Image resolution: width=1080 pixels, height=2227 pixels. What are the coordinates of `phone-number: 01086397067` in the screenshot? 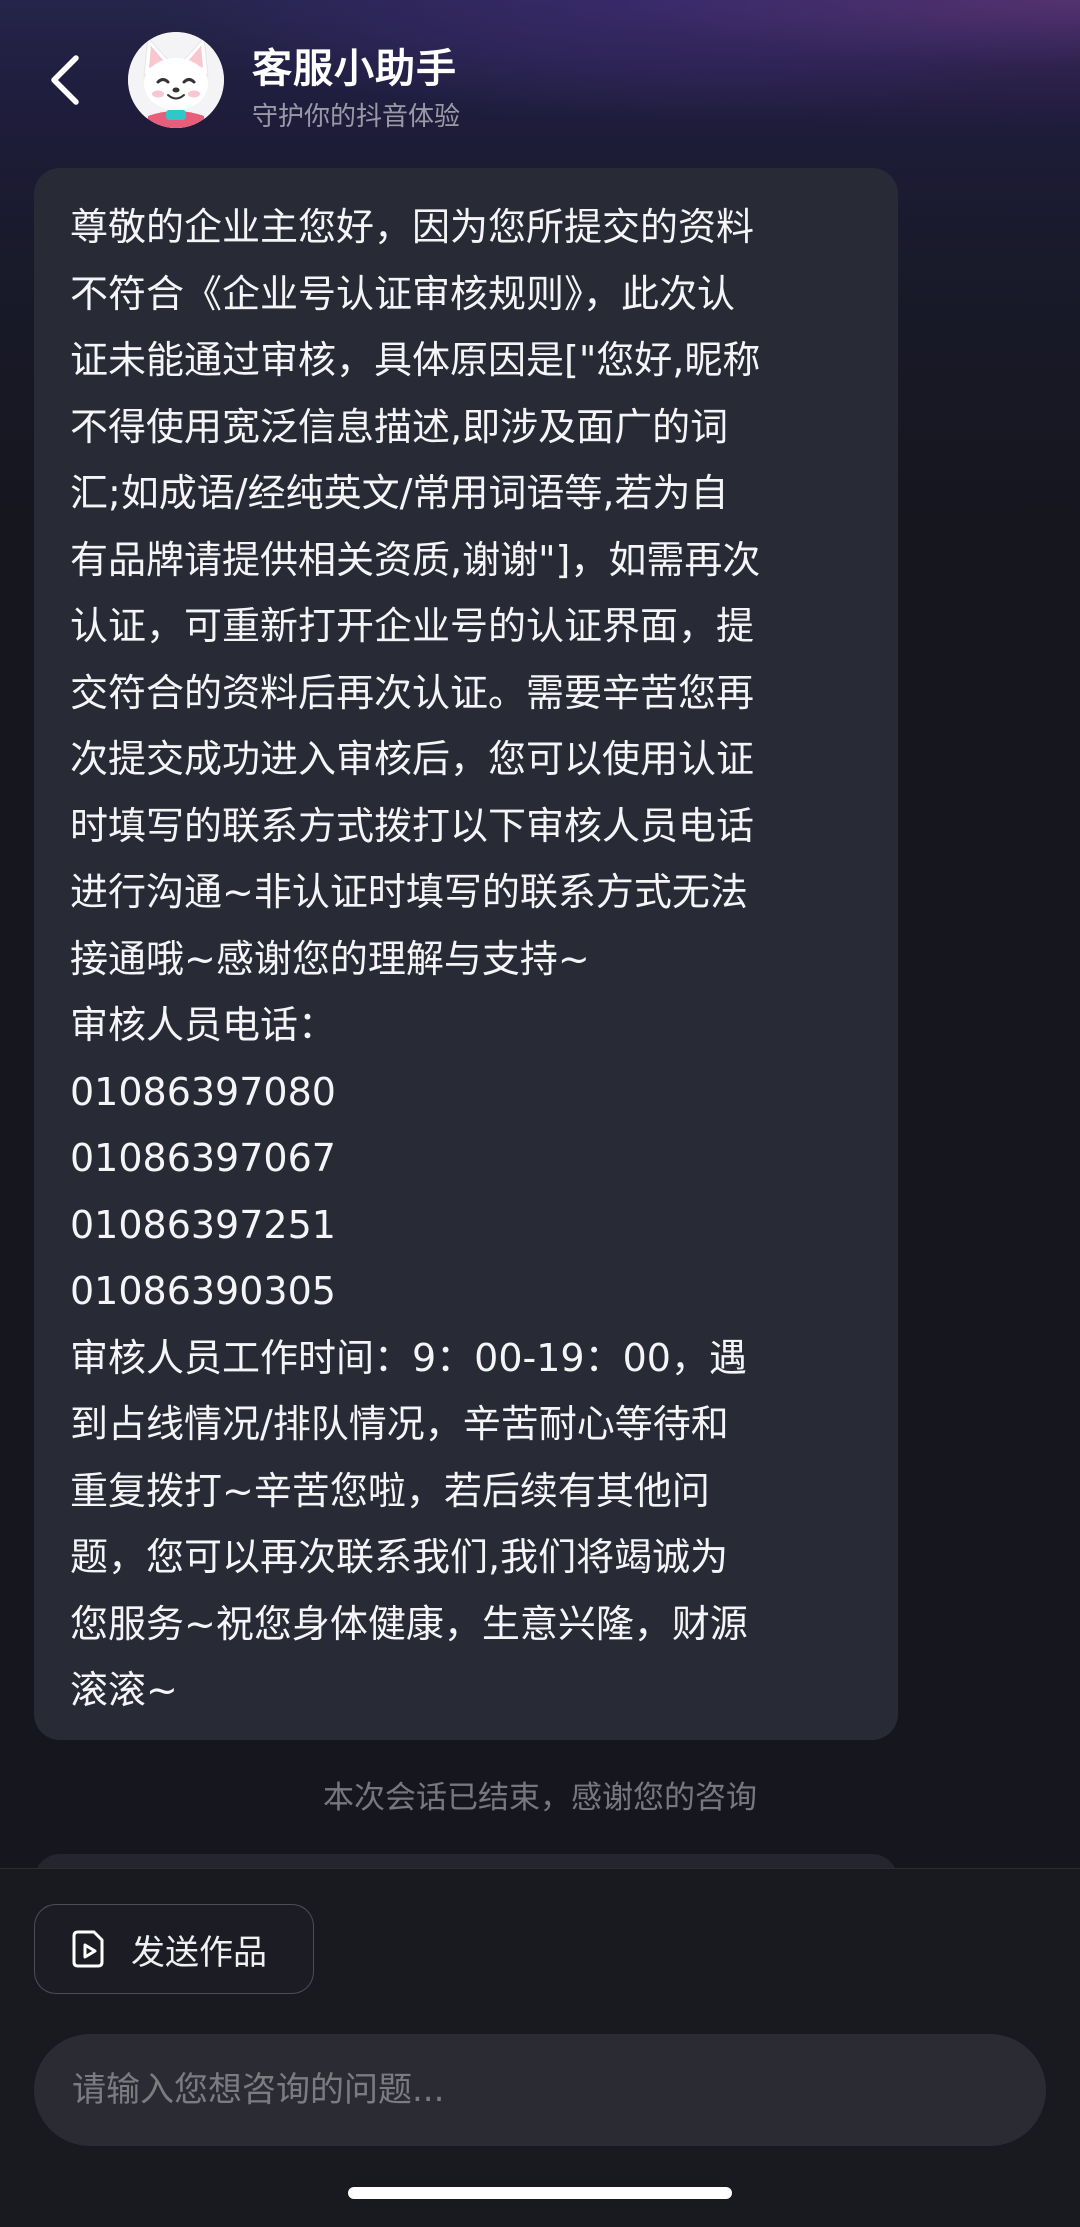 It's located at (467, 1158).